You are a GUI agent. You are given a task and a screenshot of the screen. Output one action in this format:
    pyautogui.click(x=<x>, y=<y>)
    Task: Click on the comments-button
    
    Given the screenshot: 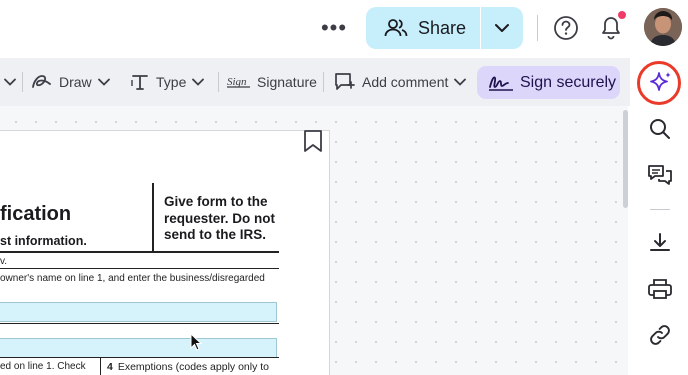 What is the action you would take?
    pyautogui.click(x=660, y=175)
    